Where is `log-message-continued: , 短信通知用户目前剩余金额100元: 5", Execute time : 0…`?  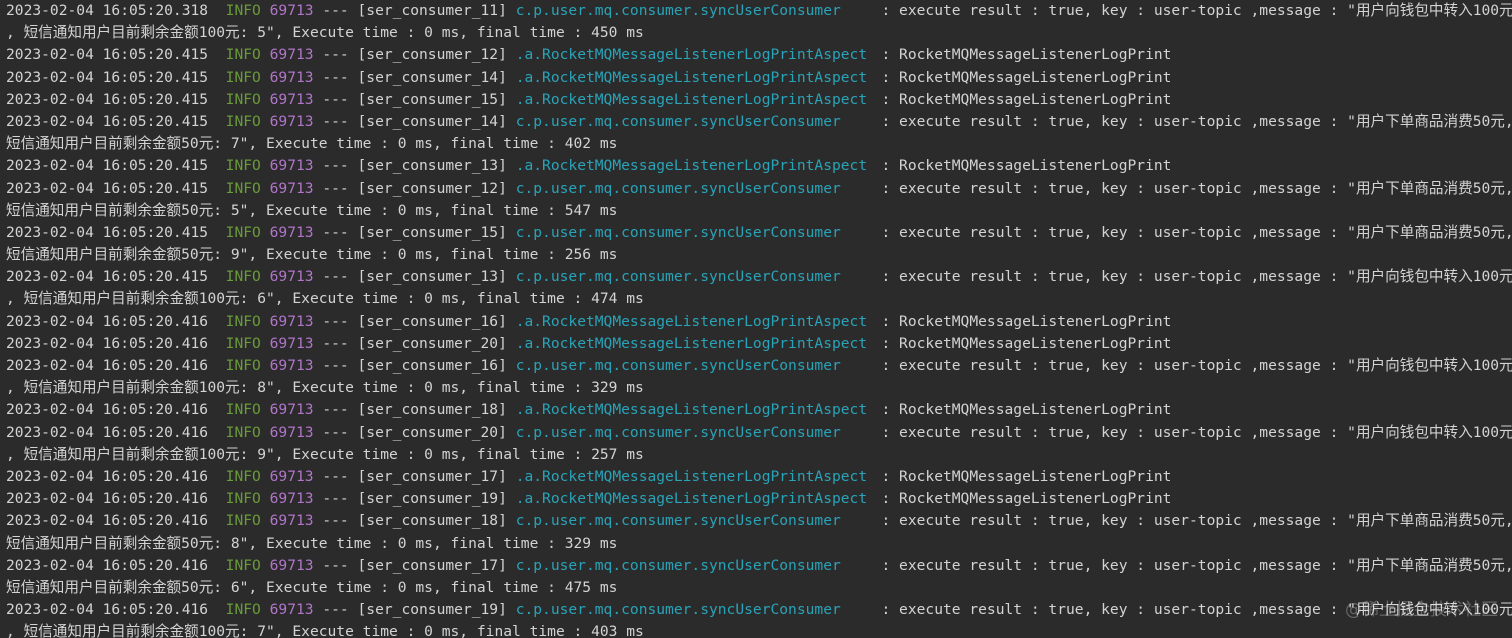
log-message-continued: , 短信通知用户目前剩余金额100元: 5", Execute time : 0… is located at coordinates (325, 33).